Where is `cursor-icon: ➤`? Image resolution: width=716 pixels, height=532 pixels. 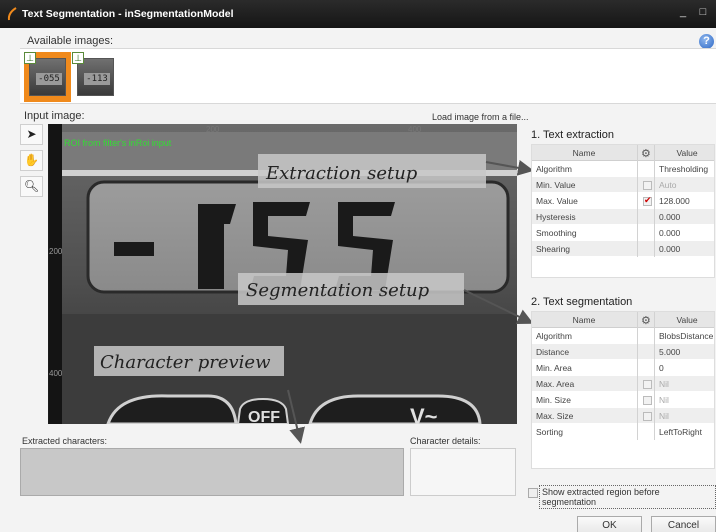 cursor-icon: ➤ is located at coordinates (31, 134).